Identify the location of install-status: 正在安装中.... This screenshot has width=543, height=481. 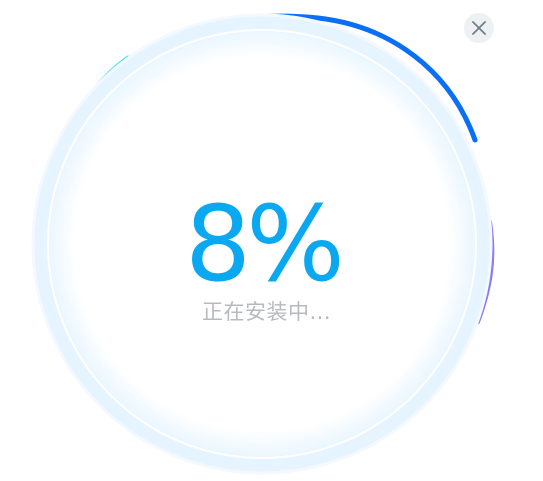
(266, 312).